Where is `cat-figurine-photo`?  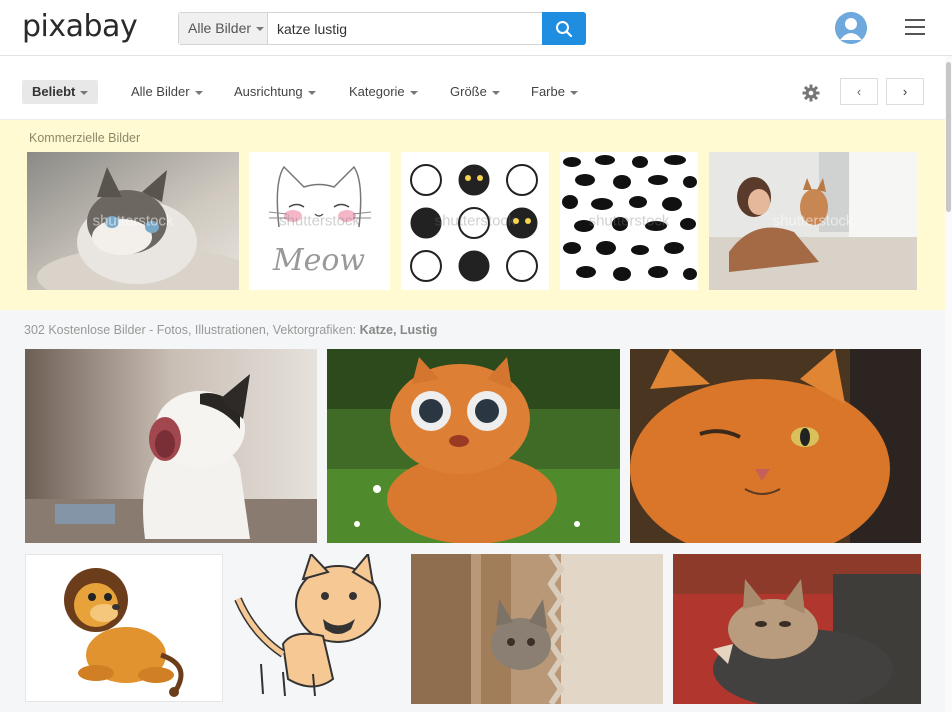
cat-figurine-photo is located at coordinates (473, 446).